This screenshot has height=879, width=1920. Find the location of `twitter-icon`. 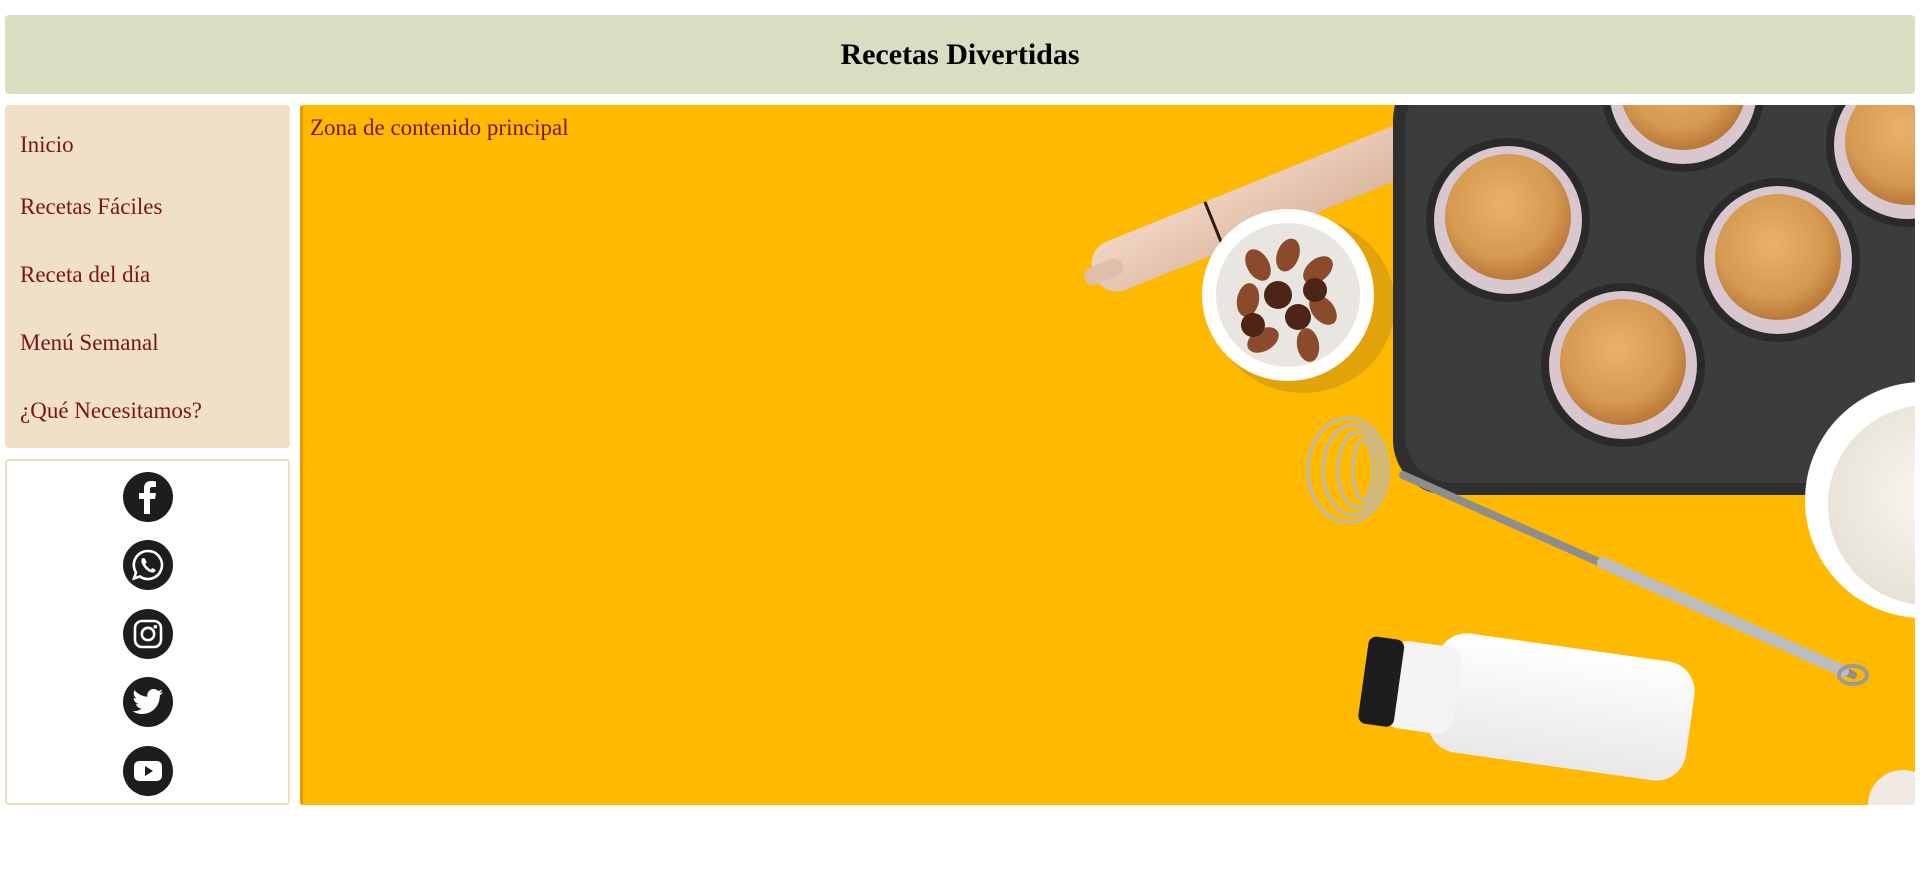

twitter-icon is located at coordinates (147, 701).